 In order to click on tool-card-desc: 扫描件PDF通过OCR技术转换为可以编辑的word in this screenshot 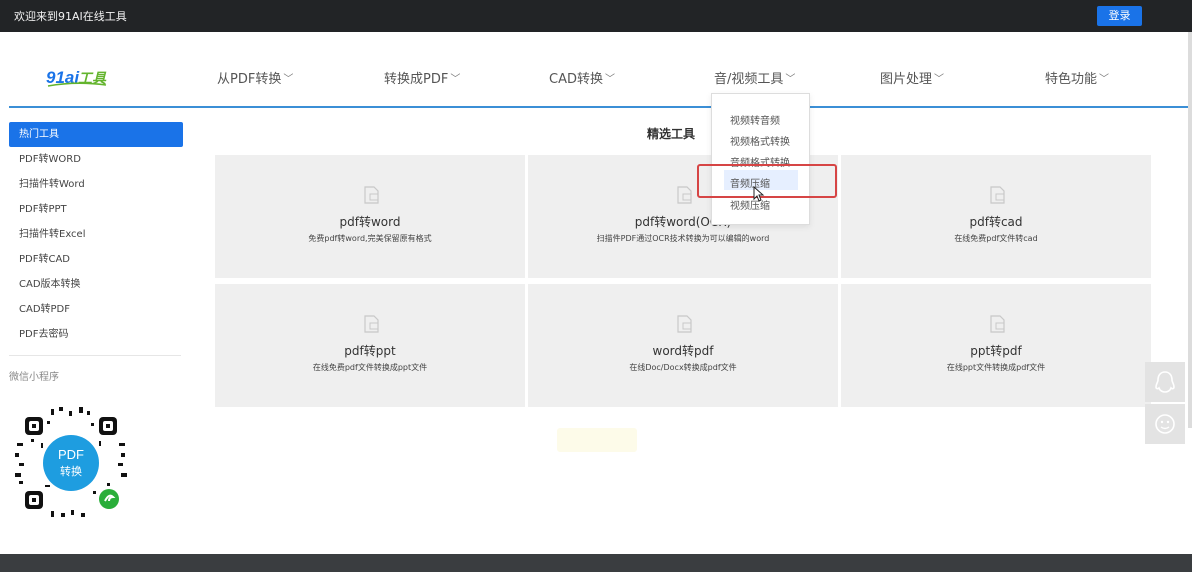, I will do `click(683, 238)`.